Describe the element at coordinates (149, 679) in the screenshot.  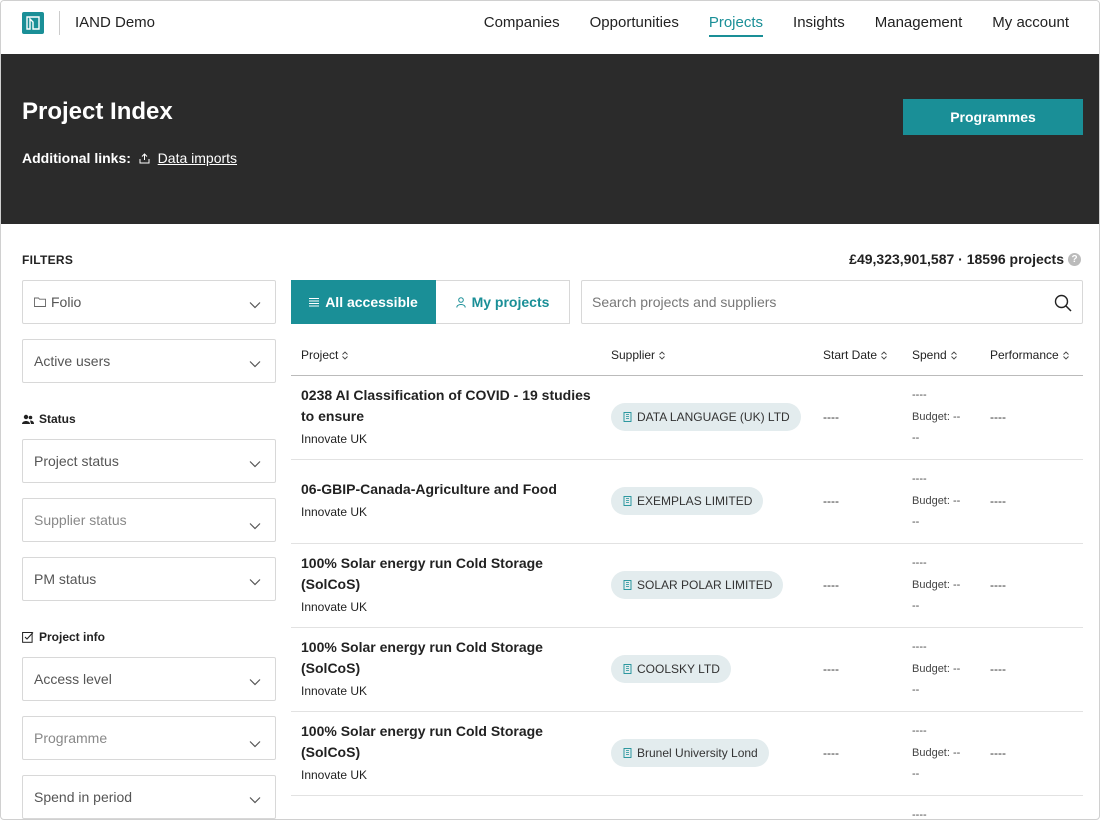
I see `access-level-select: Access level` at that location.